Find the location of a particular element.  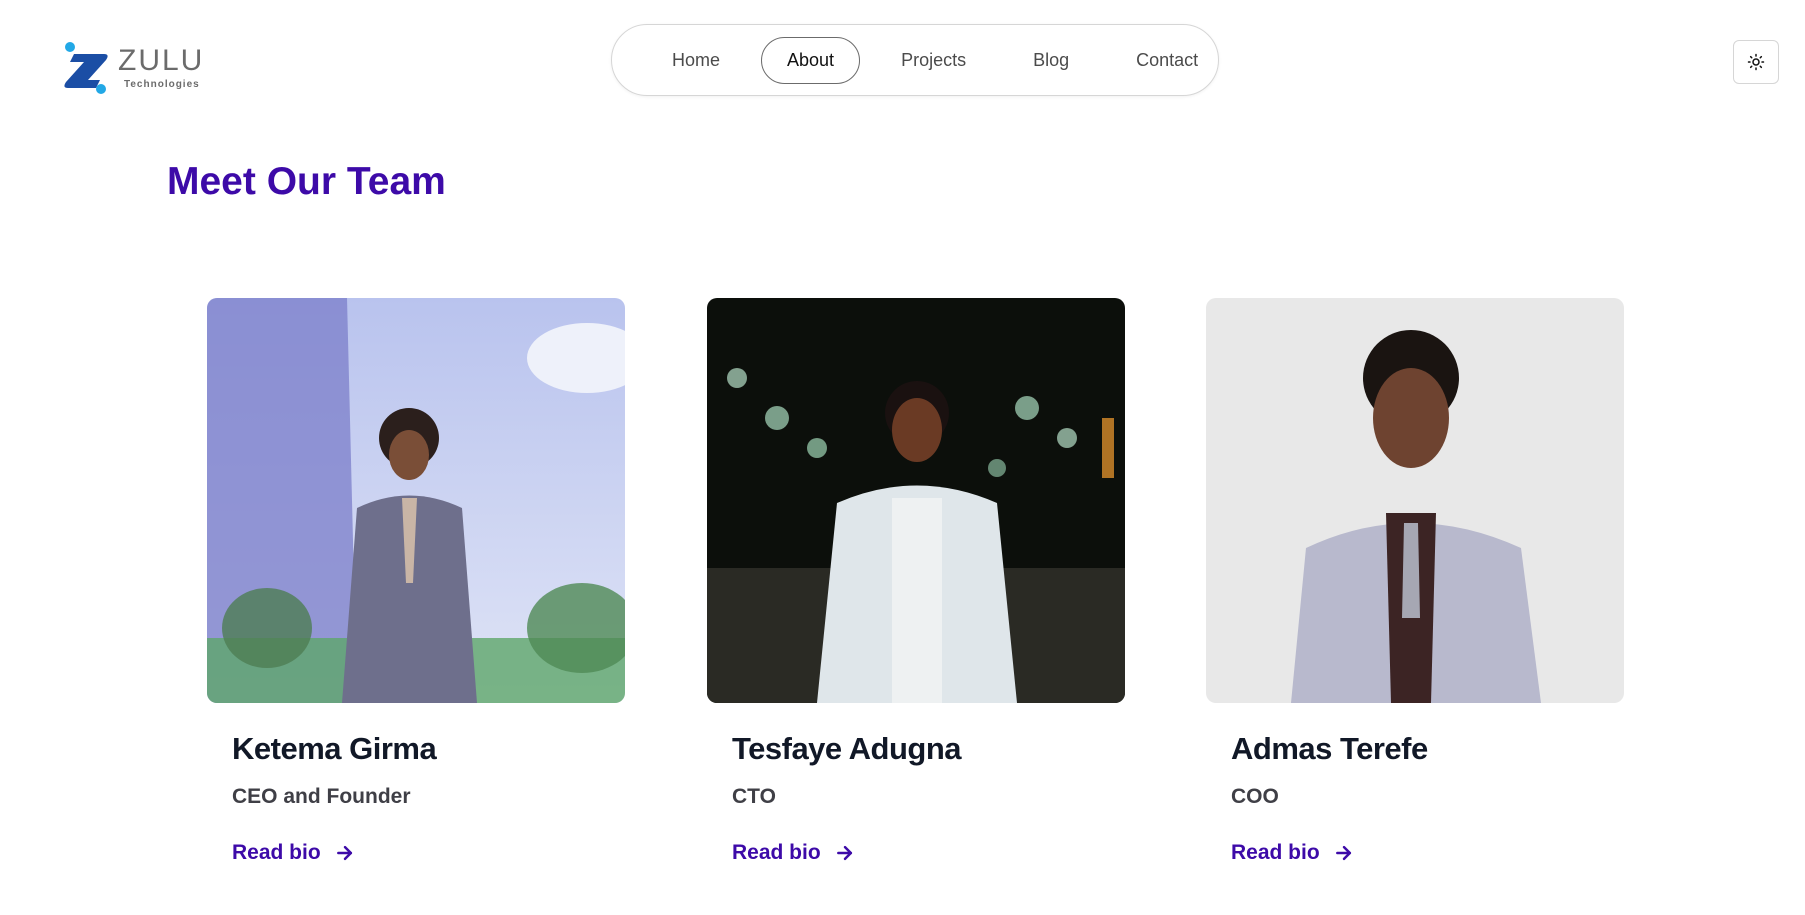

theme-toggle-button is located at coordinates (1756, 62).